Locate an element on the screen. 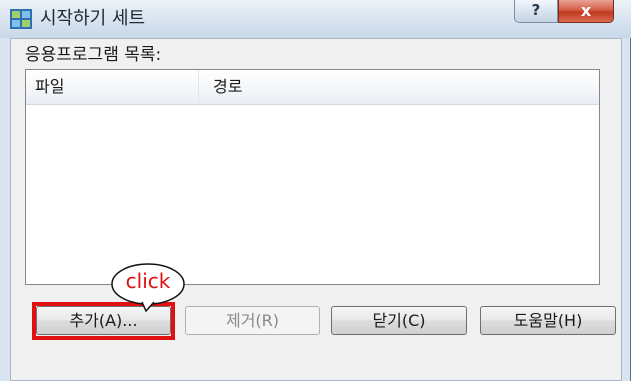  column-header-path: 경로 is located at coordinates (227, 87).